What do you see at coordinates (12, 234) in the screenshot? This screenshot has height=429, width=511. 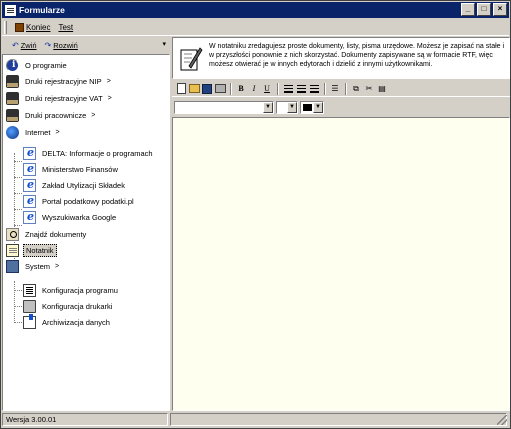 I see `search-icon` at bounding box center [12, 234].